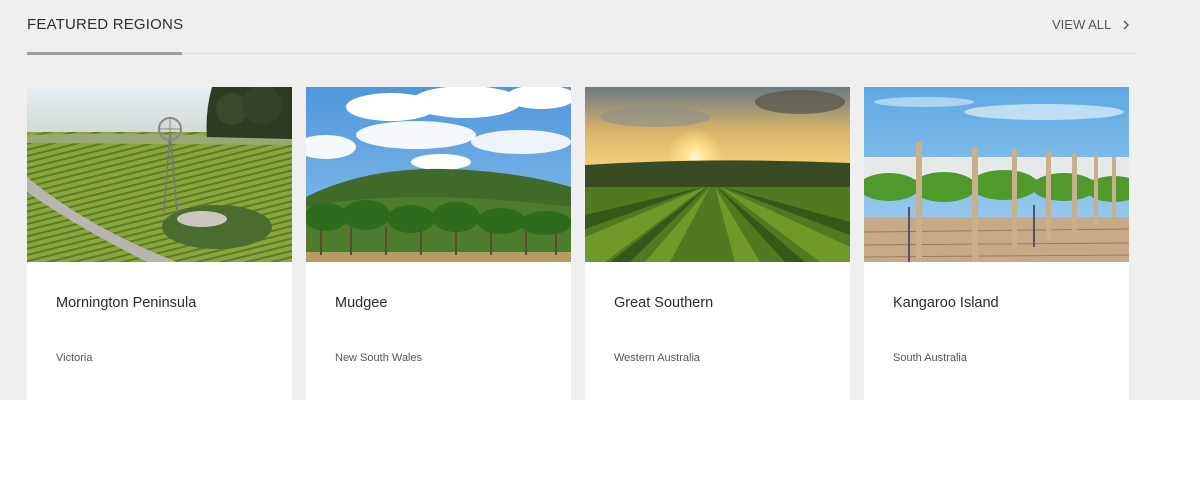  What do you see at coordinates (105, 24) in the screenshot?
I see `section-title: FEATURED REGIONS` at bounding box center [105, 24].